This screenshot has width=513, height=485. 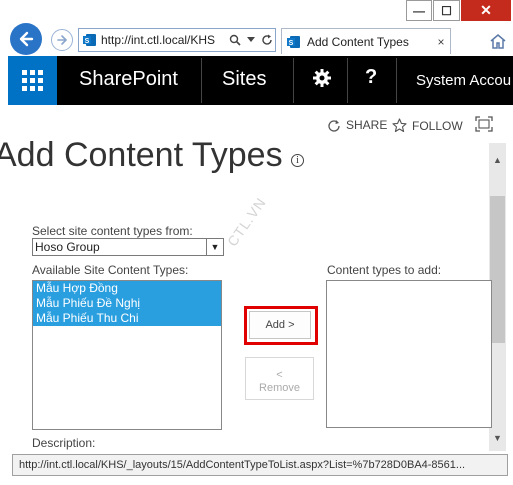 What do you see at coordinates (437, 125) in the screenshot?
I see `follow-label: FOLLOW` at bounding box center [437, 125].